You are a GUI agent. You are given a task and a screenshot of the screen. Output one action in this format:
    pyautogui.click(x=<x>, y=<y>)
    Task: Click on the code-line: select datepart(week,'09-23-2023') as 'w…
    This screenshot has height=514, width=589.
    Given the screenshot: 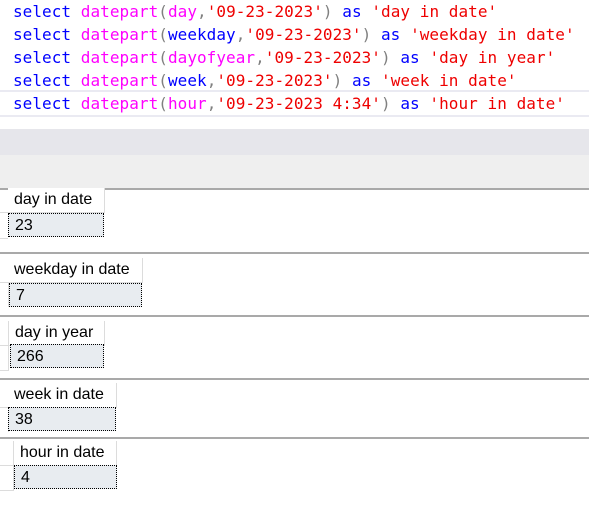 What is the action you would take?
    pyautogui.click(x=294, y=80)
    